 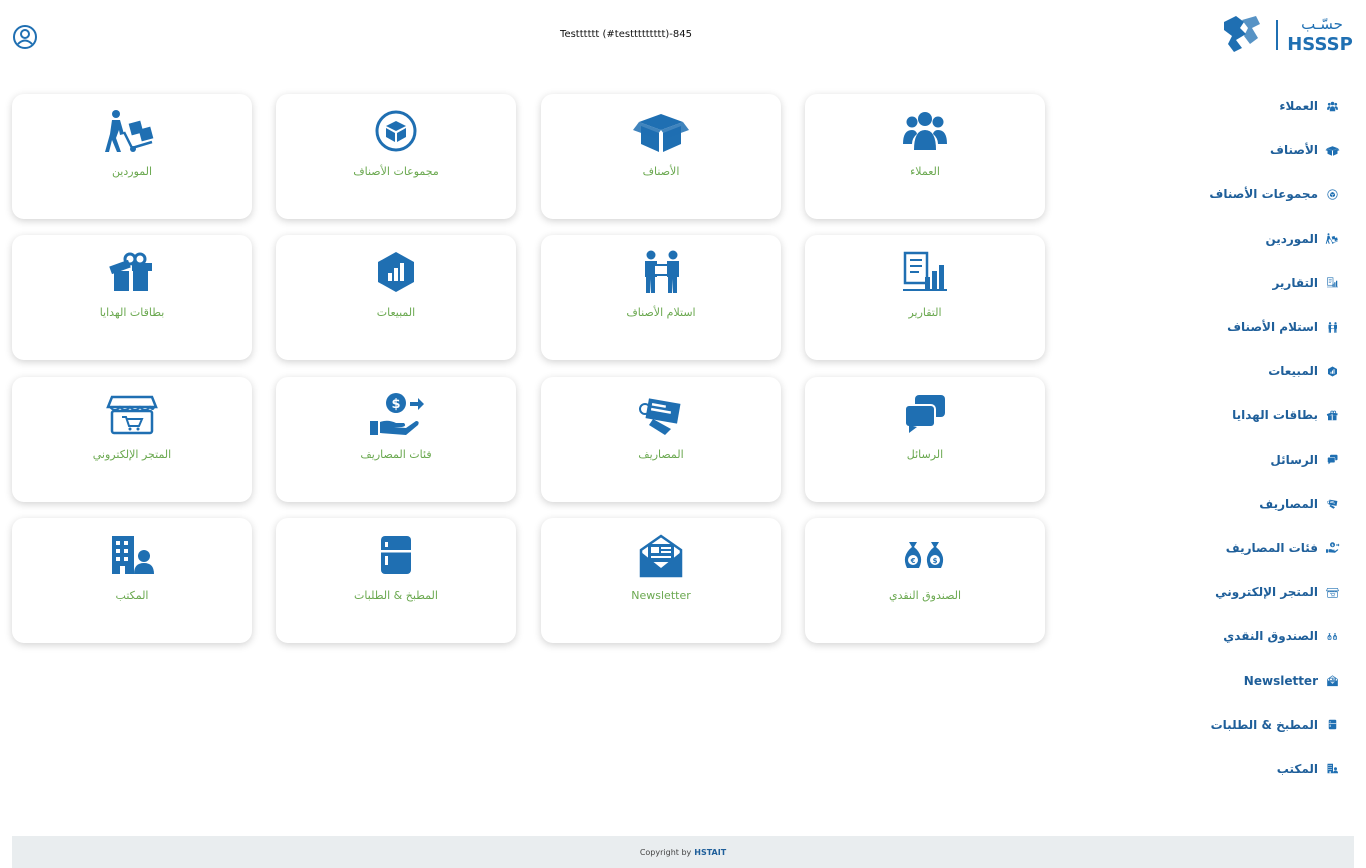 I want to click on sidebar-item-cash-box: الصندوق النقدي € $, so click(x=1250, y=636).